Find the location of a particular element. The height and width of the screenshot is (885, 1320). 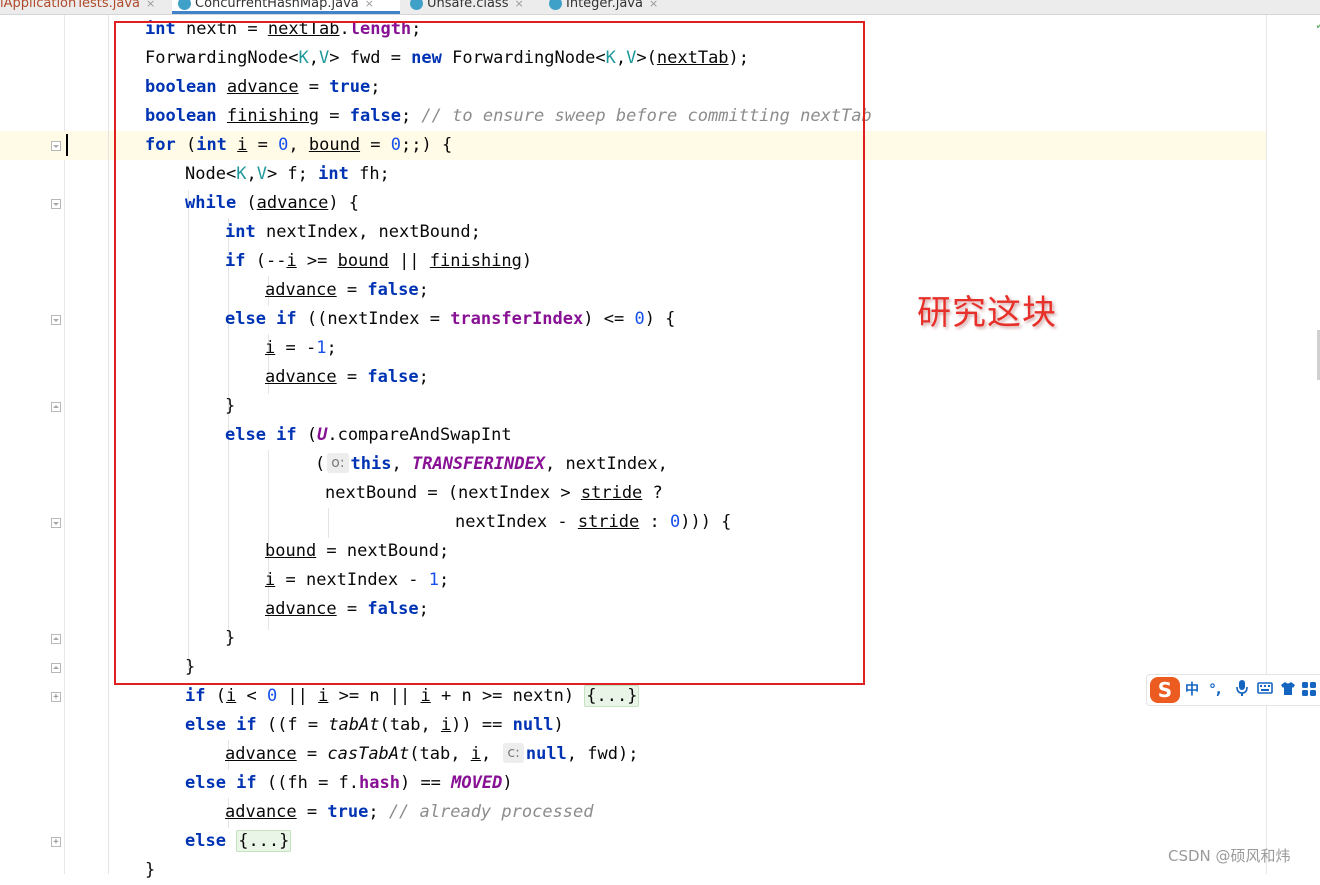

keyboard-icon is located at coordinates (1265, 690).